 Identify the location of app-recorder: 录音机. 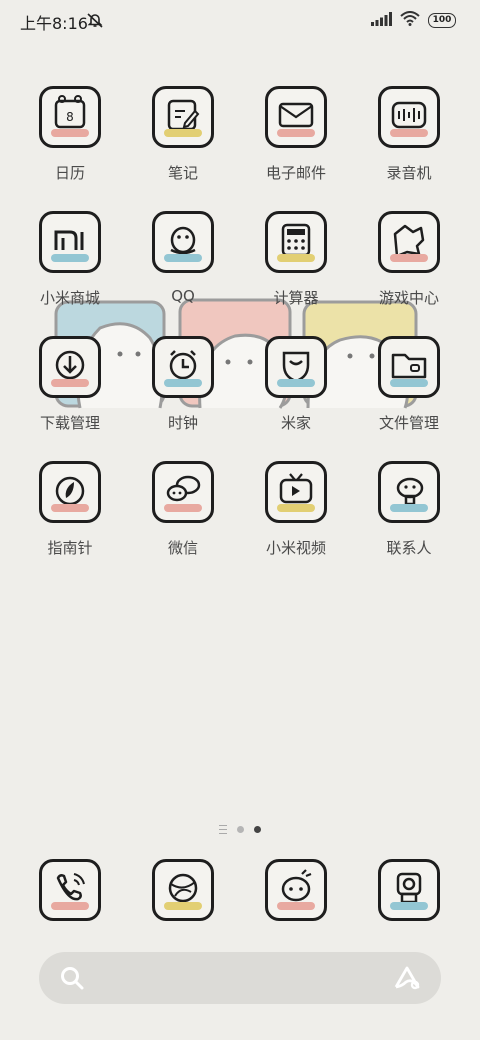
(409, 134).